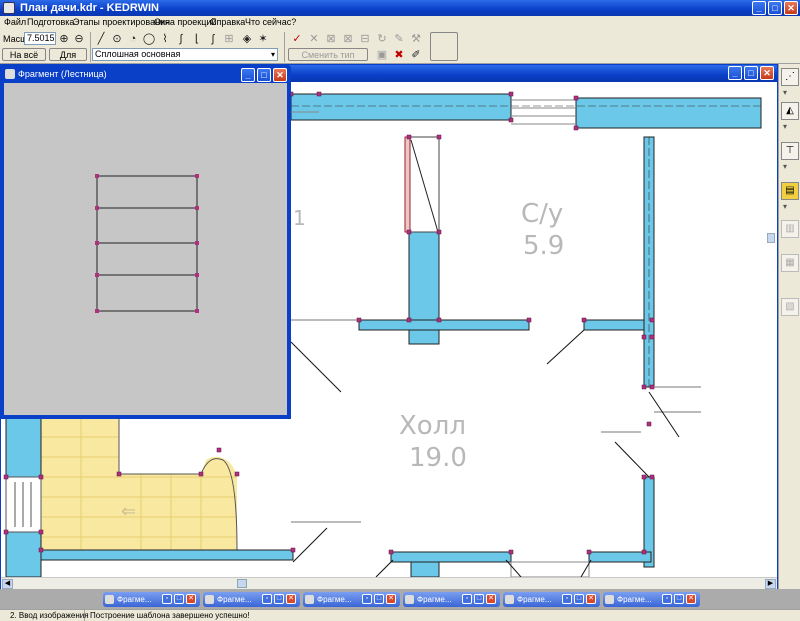 This screenshot has height=621, width=800. What do you see at coordinates (185, 54) in the screenshot?
I see `line-type-select: Сплошная основная ▾` at bounding box center [185, 54].